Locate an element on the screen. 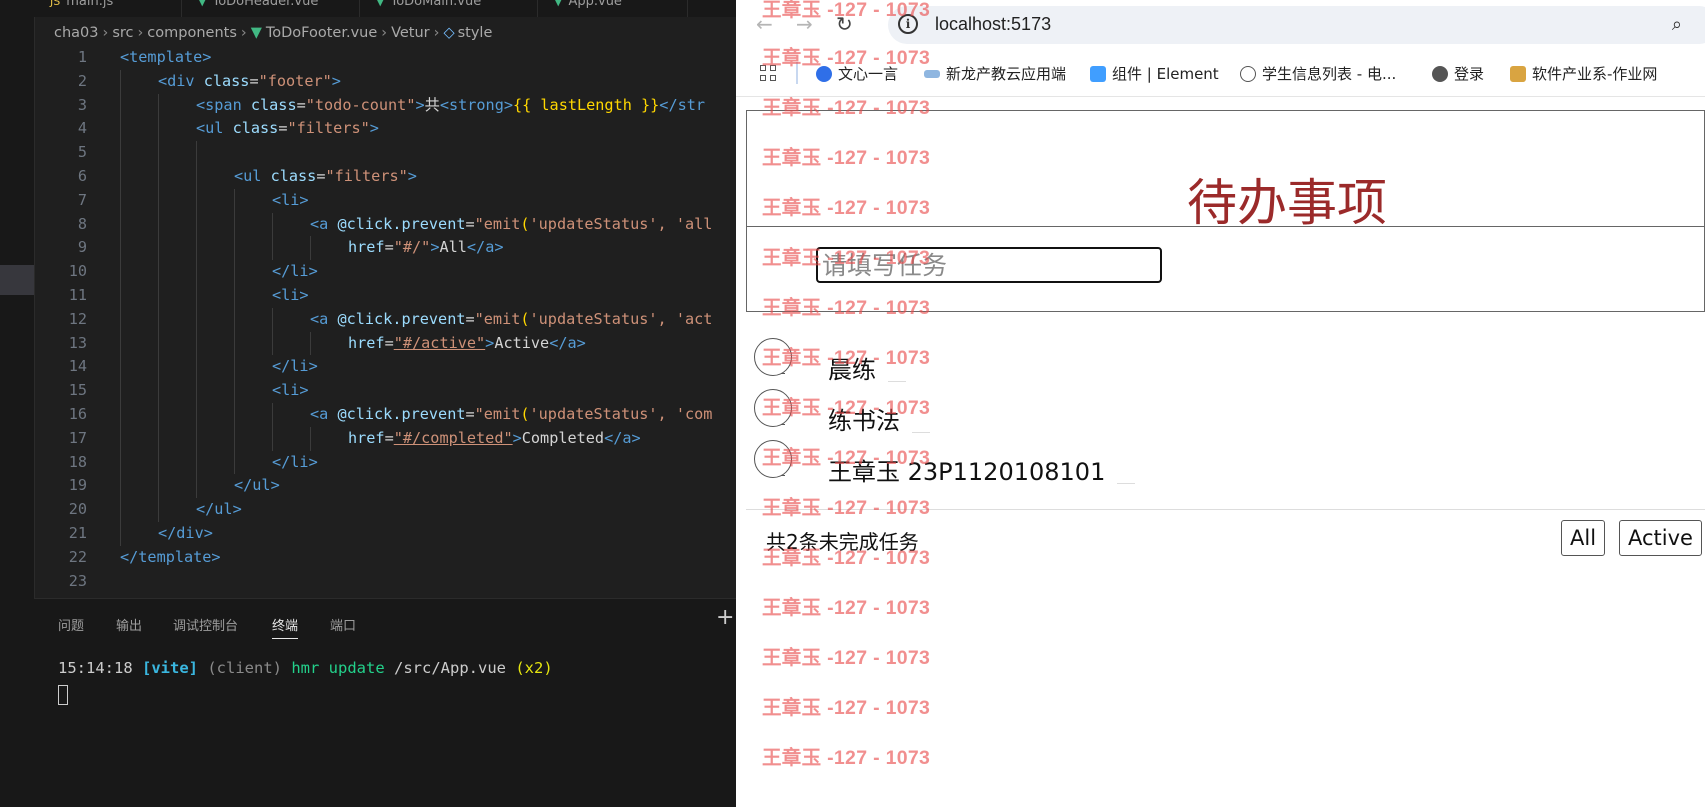  todo-item: 王章玉 23P1120108101 is located at coordinates (1225, 465).